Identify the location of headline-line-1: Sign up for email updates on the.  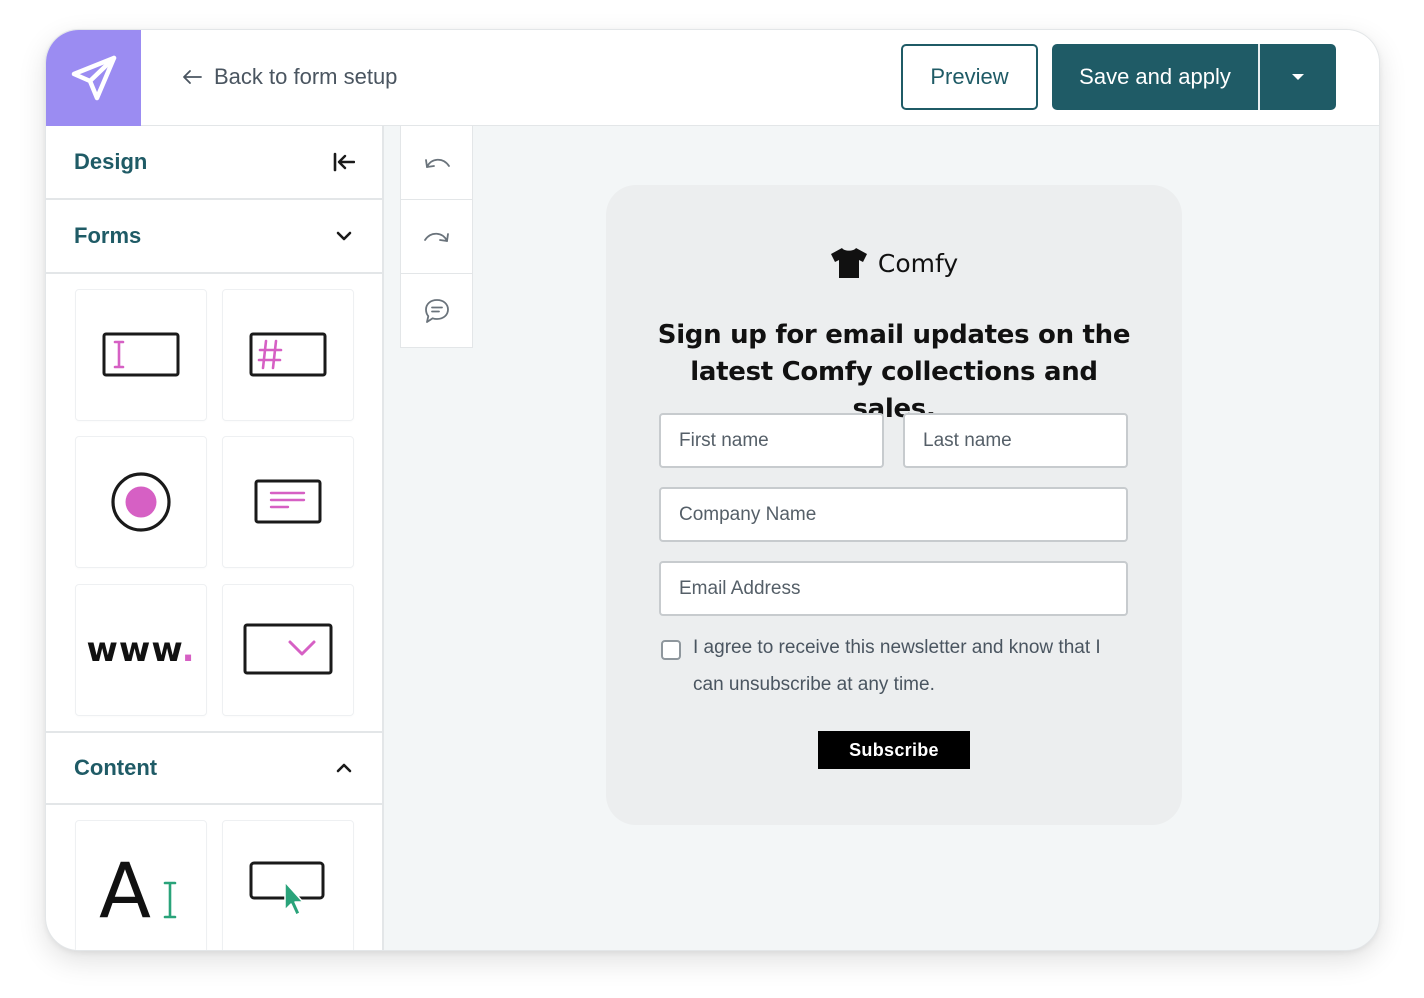
(894, 335).